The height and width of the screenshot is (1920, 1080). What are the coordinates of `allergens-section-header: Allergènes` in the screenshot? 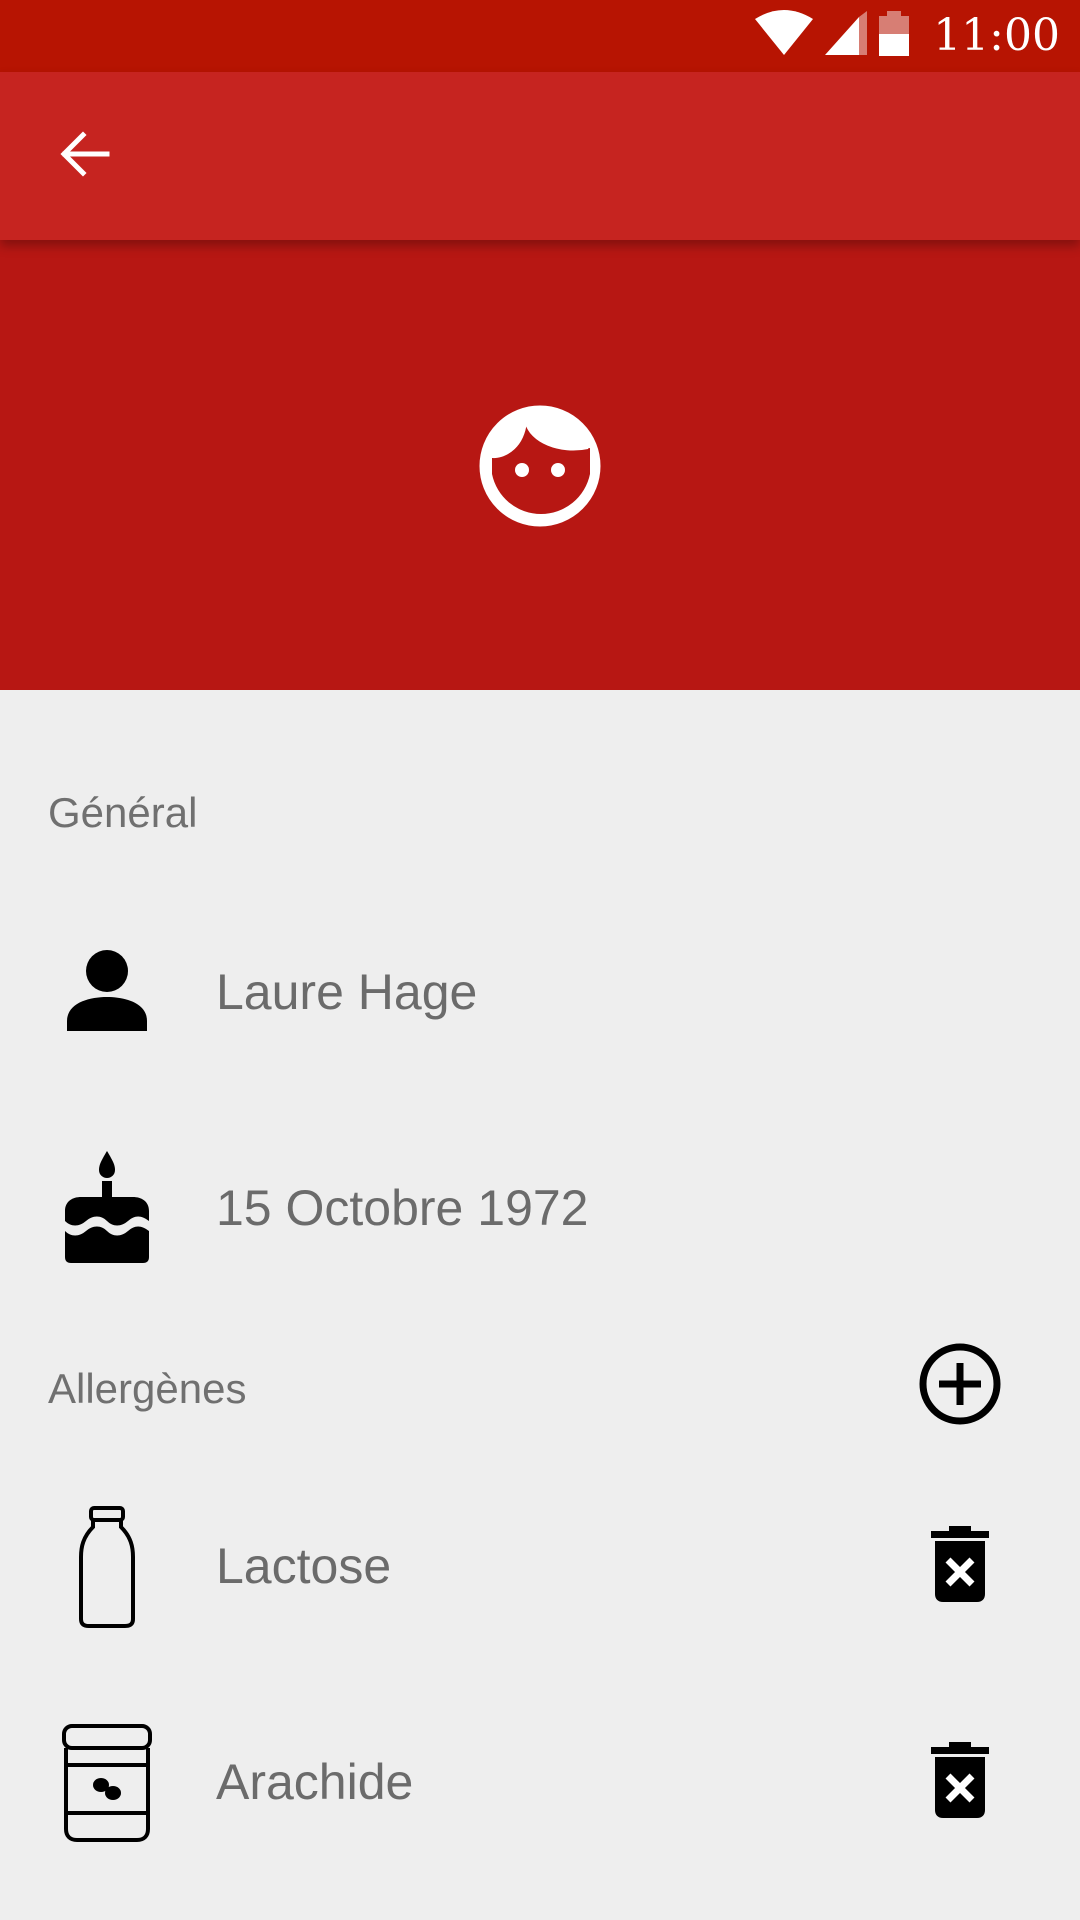 It's located at (147, 1388).